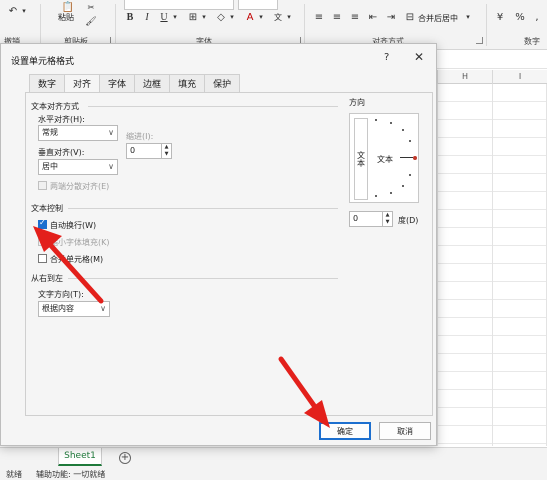  What do you see at coordinates (78, 167) in the screenshot?
I see `vertical-align-select: 居中 ∨` at bounding box center [78, 167].